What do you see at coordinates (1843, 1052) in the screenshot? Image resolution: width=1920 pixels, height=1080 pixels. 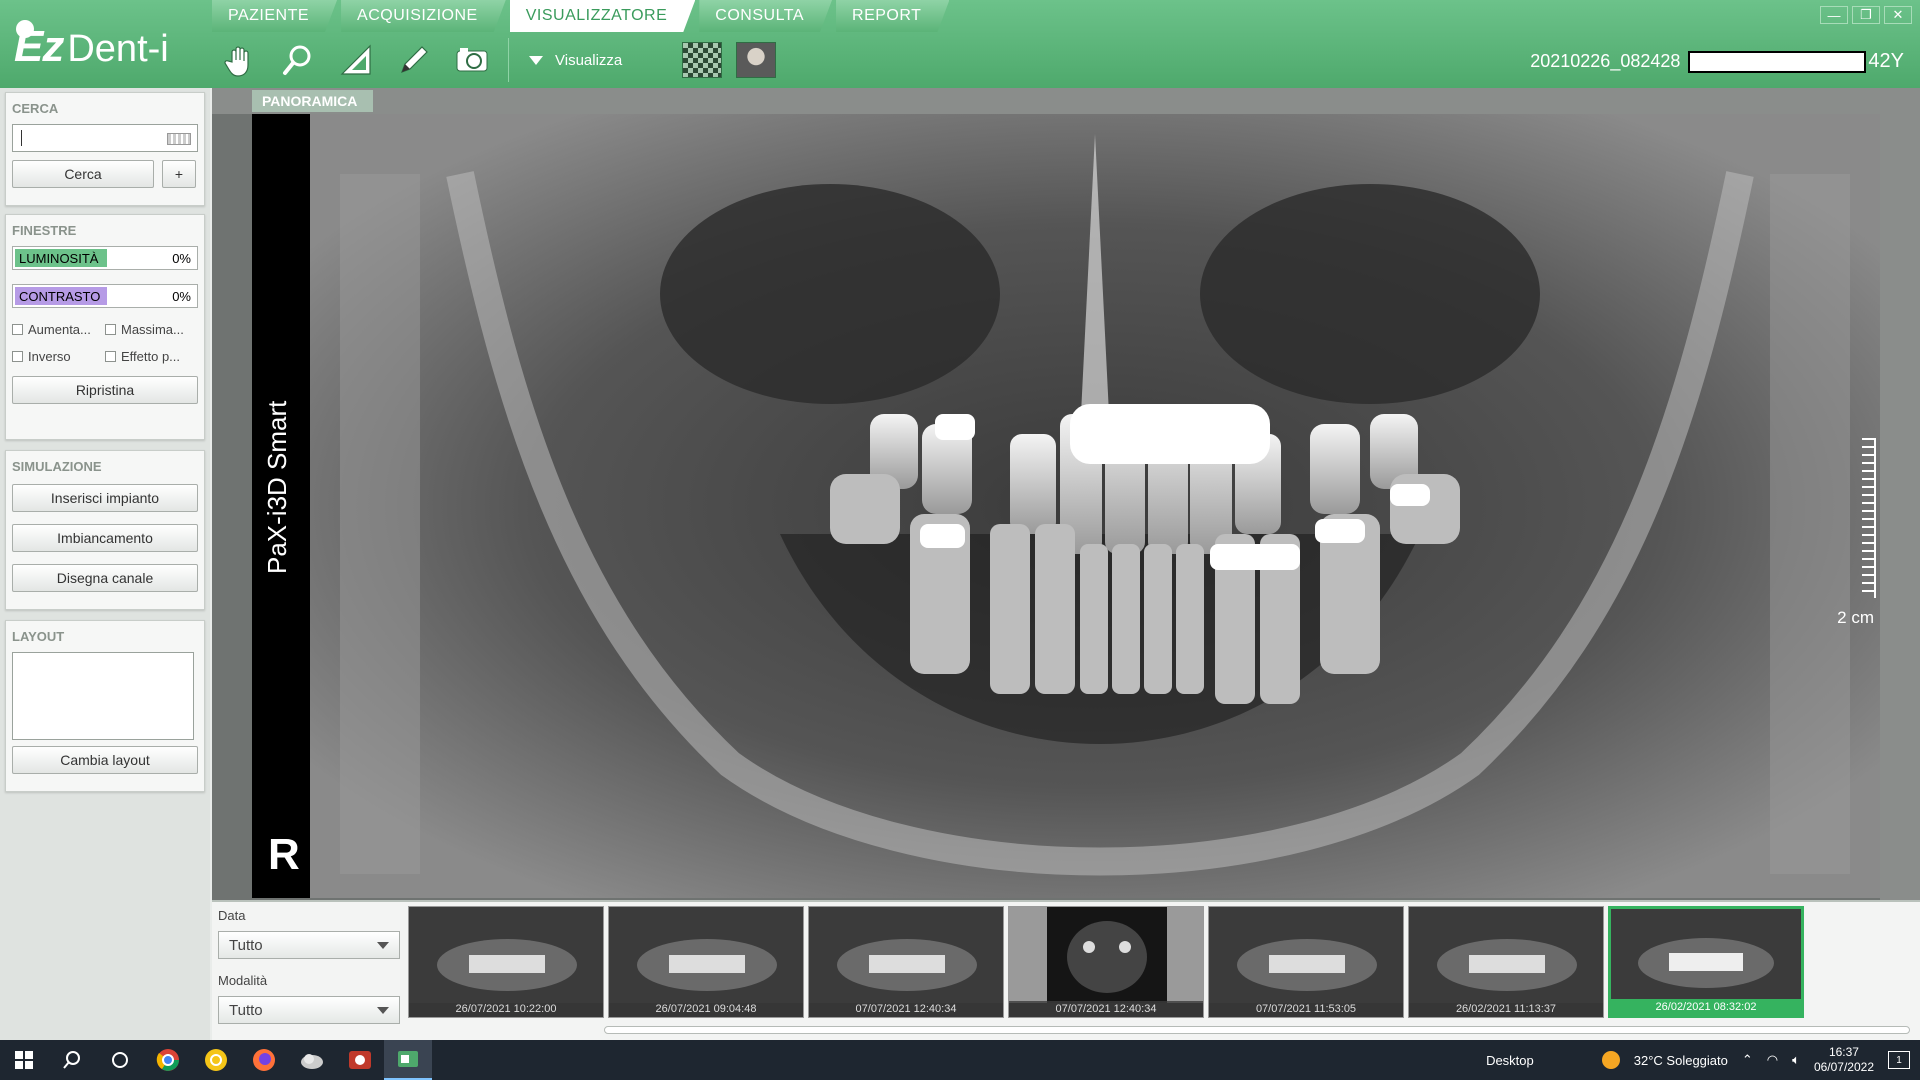 I see `clock-time: 16:37` at bounding box center [1843, 1052].